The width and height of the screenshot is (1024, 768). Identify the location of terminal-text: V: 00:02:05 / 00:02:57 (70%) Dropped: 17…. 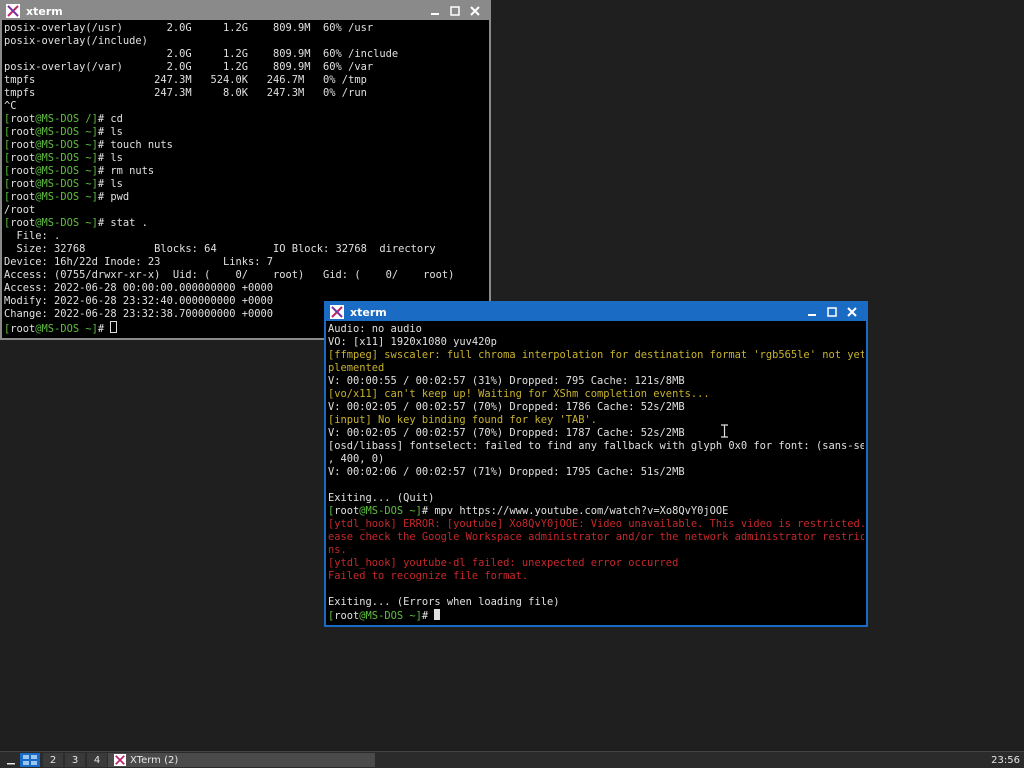
(506, 407).